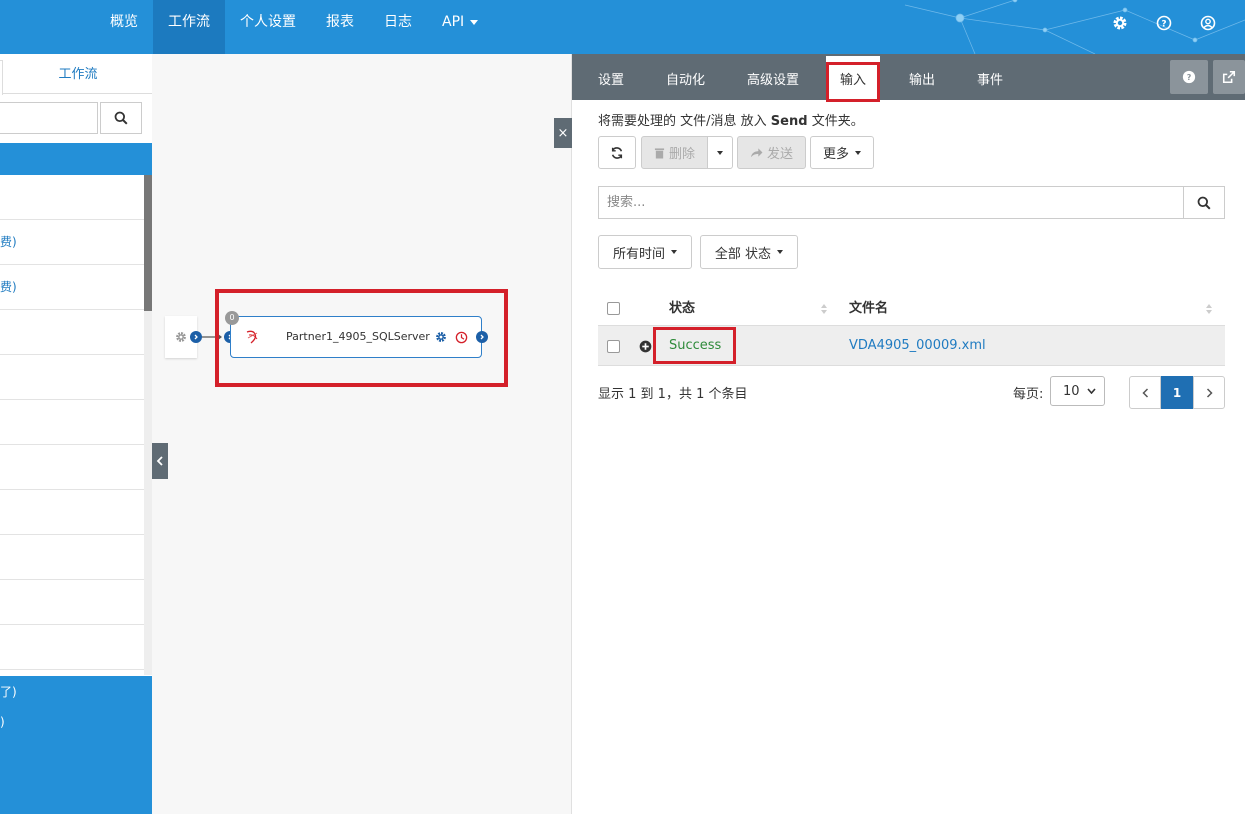  Describe the element at coordinates (124, 27) in the screenshot. I see `nav-overview: 概览` at that location.